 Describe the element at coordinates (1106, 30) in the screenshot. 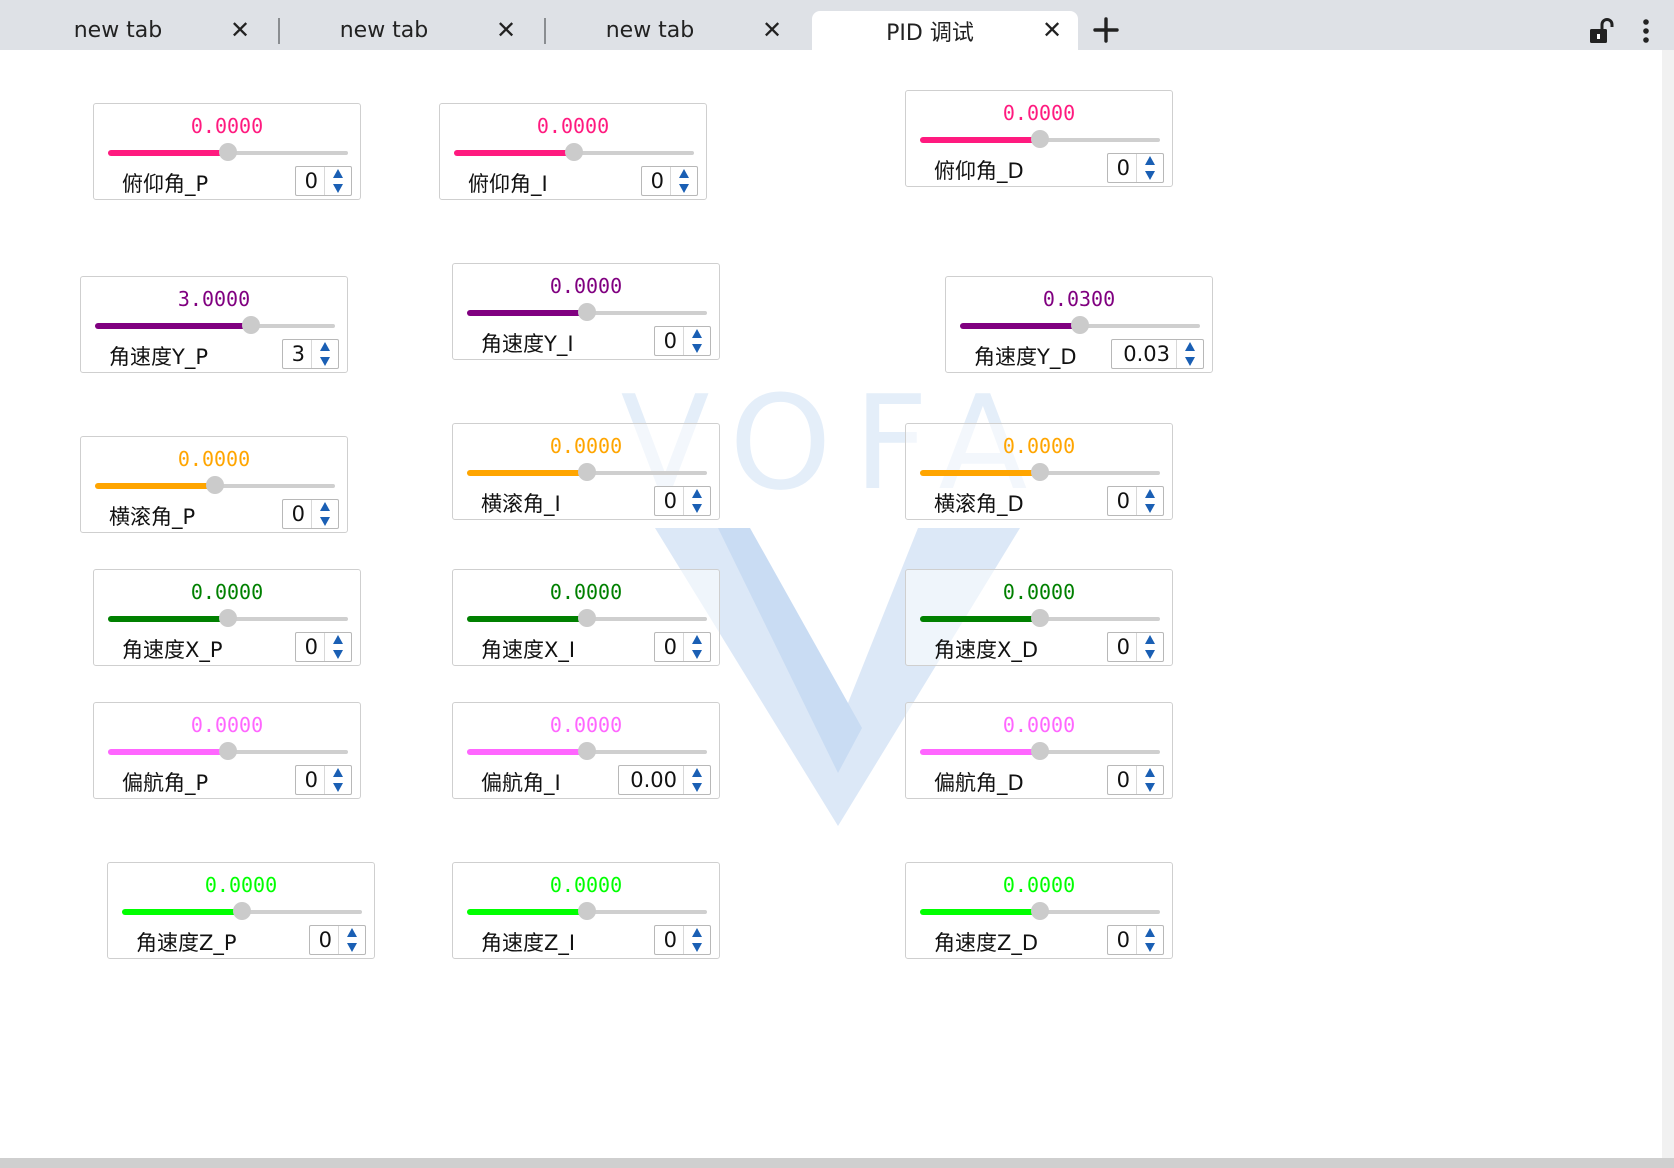

I see `plus-icon` at that location.